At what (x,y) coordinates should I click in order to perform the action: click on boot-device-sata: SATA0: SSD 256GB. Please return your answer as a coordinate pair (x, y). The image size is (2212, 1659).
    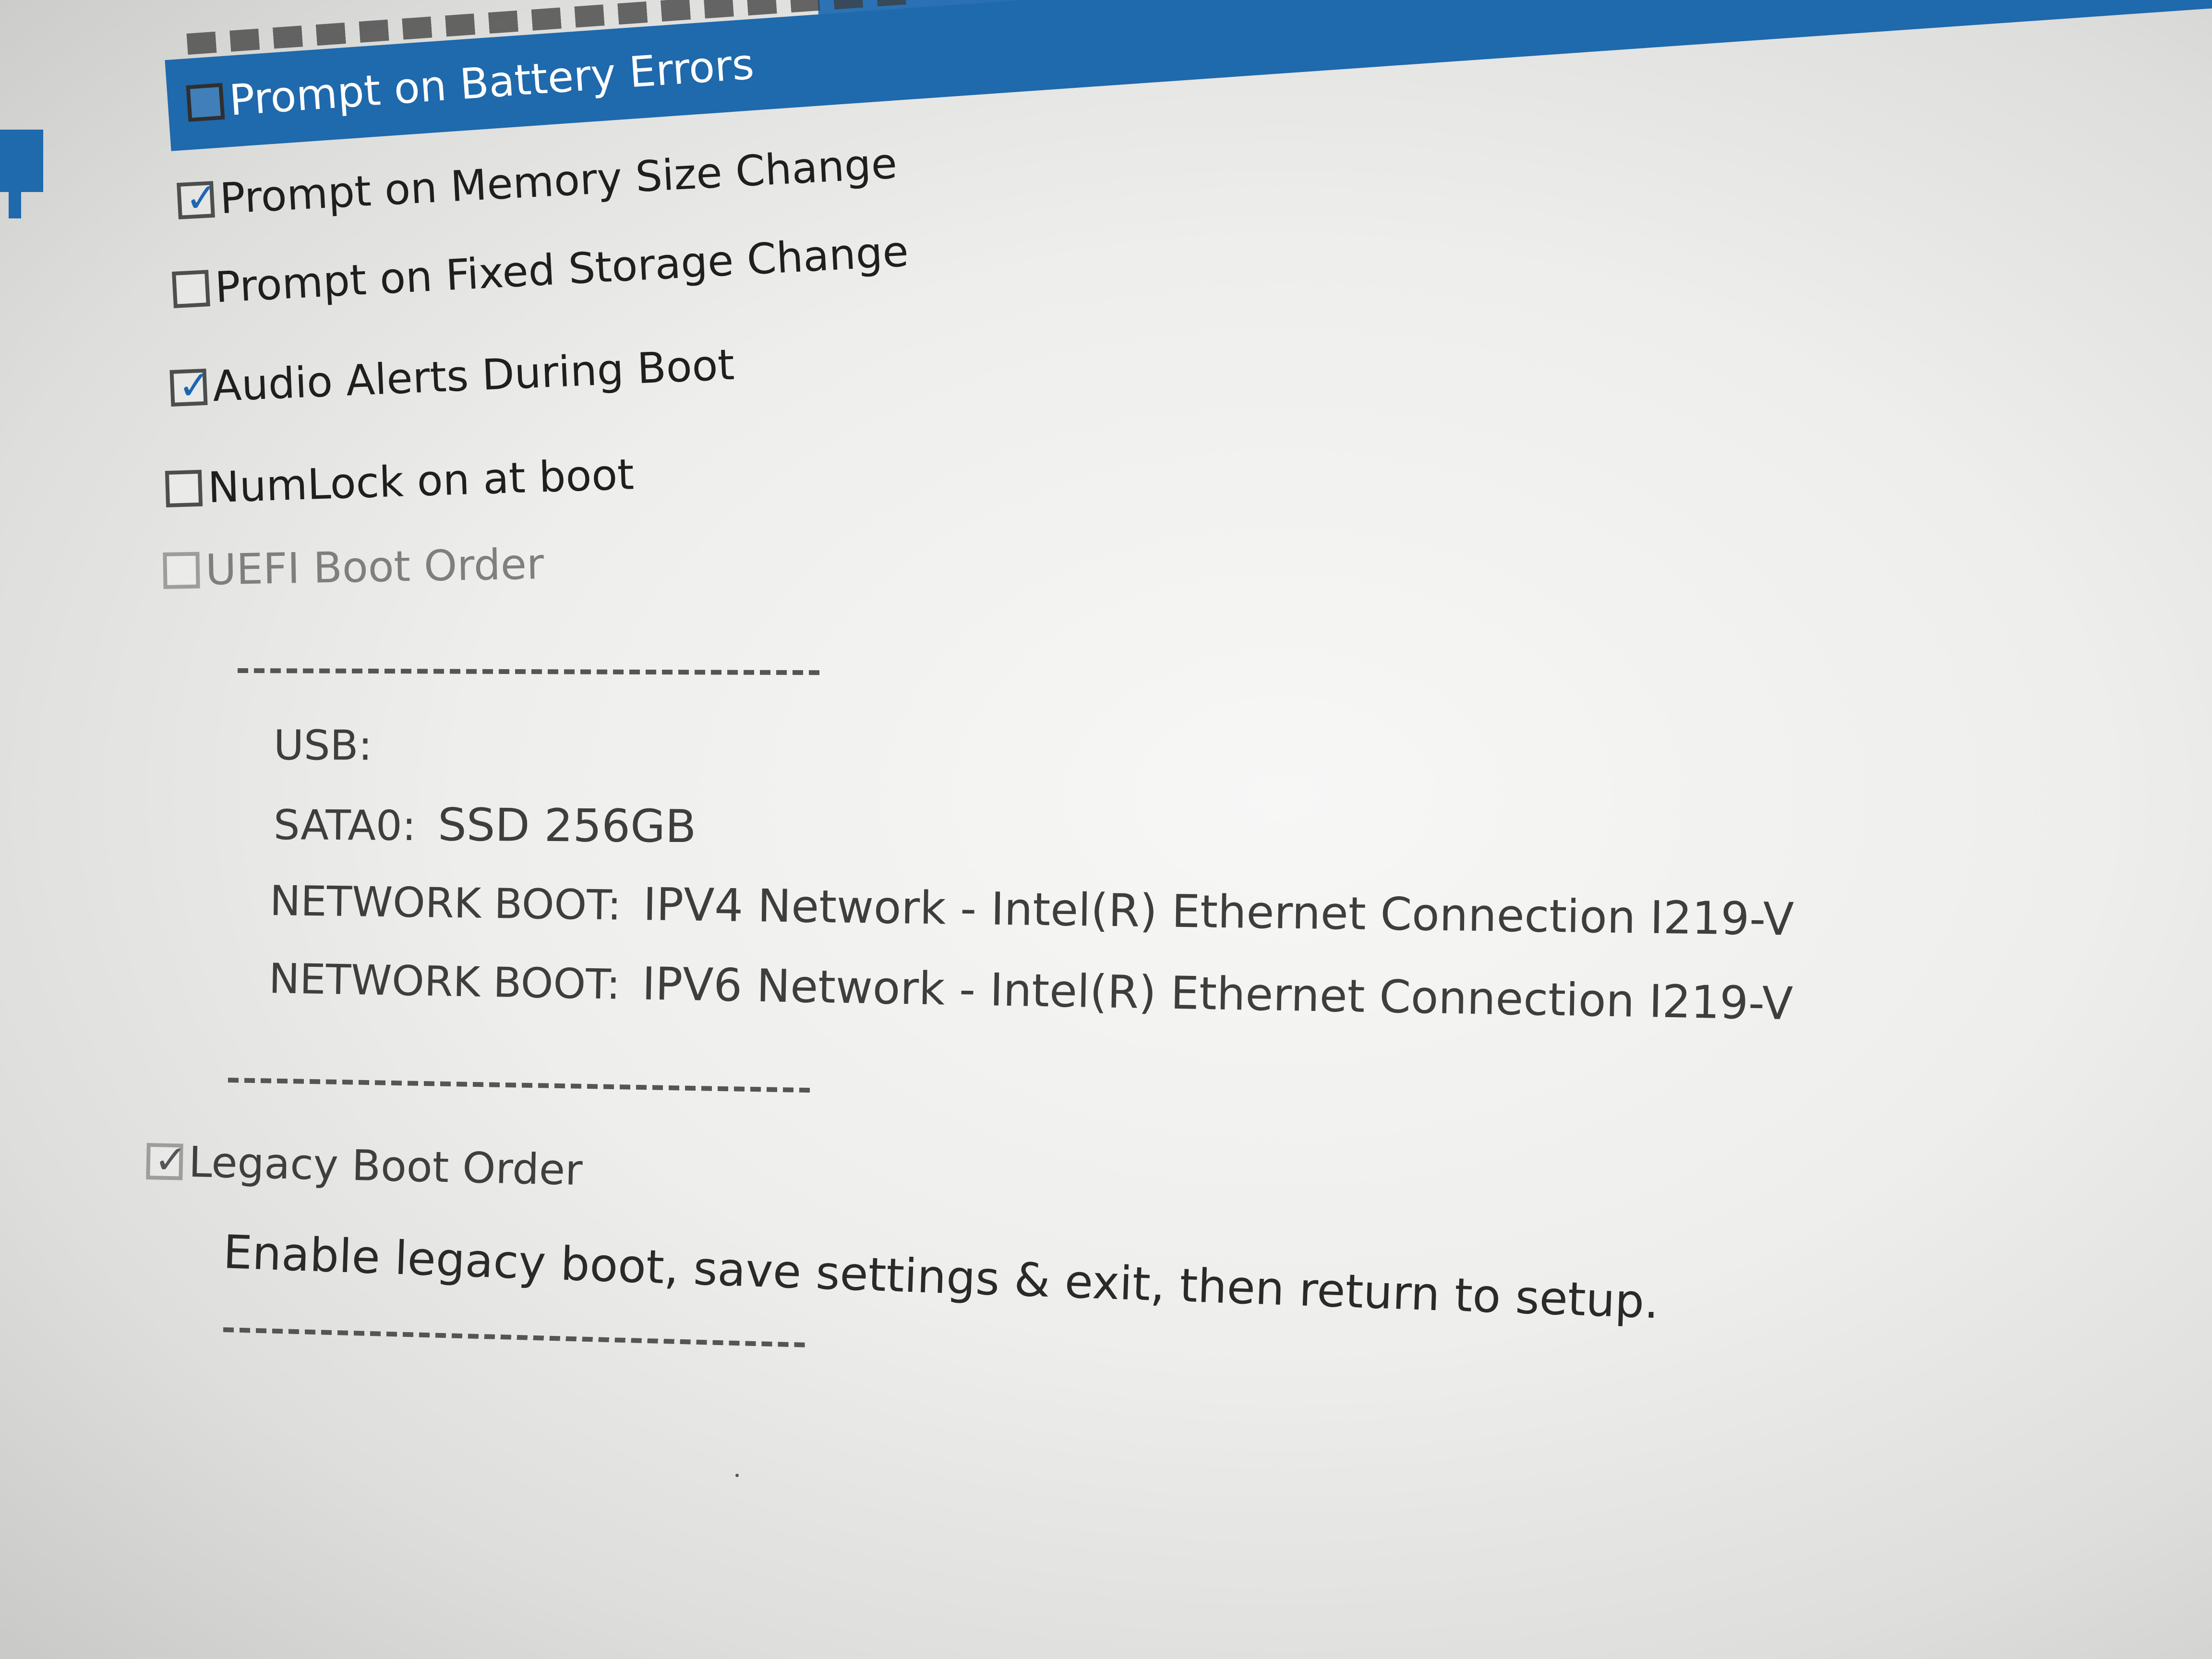
    Looking at the image, I should click on (485, 826).